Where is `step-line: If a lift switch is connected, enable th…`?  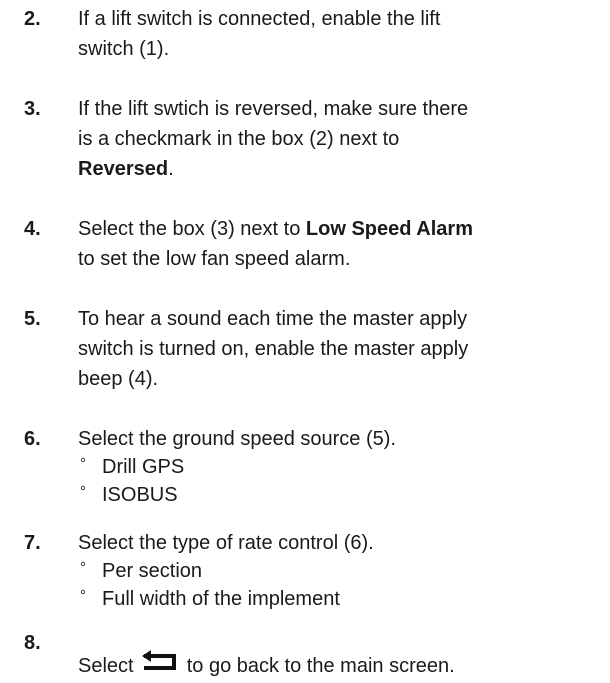
step-line: If a lift switch is connected, enable th… is located at coordinates (259, 19).